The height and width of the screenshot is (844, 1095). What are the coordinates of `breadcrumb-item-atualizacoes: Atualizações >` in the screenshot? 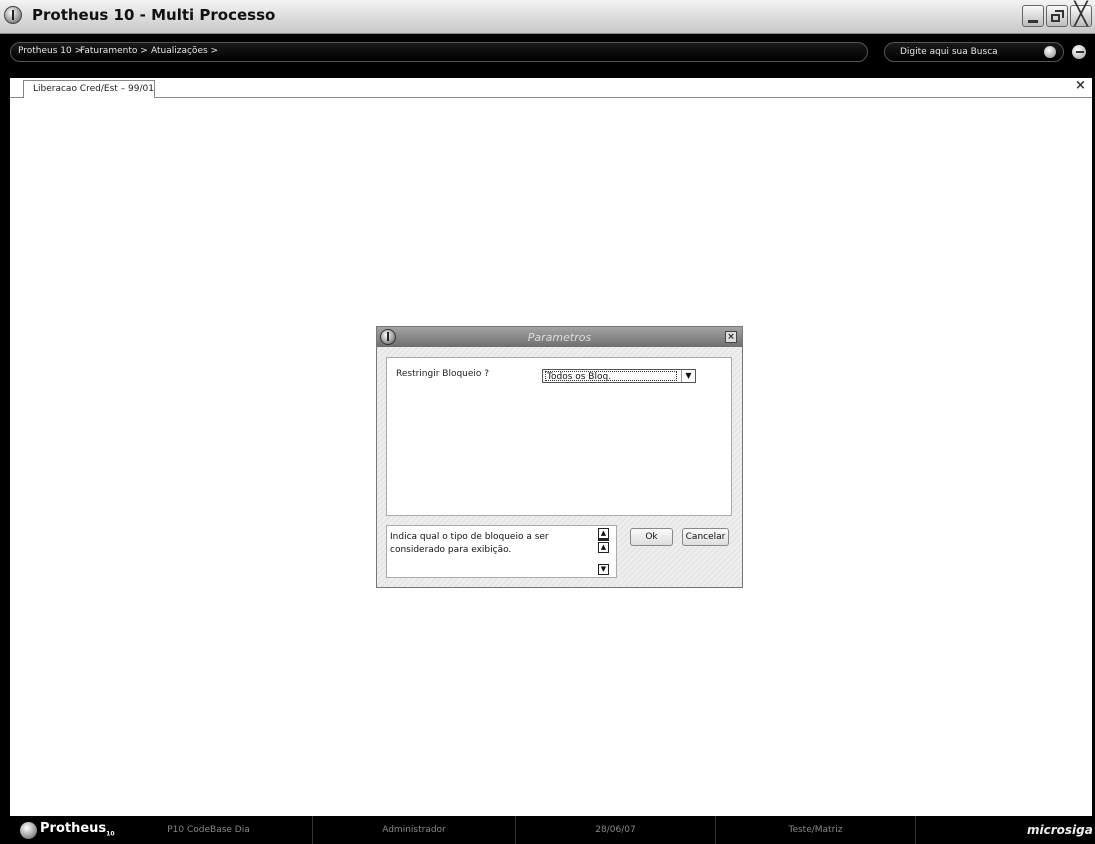 It's located at (184, 51).